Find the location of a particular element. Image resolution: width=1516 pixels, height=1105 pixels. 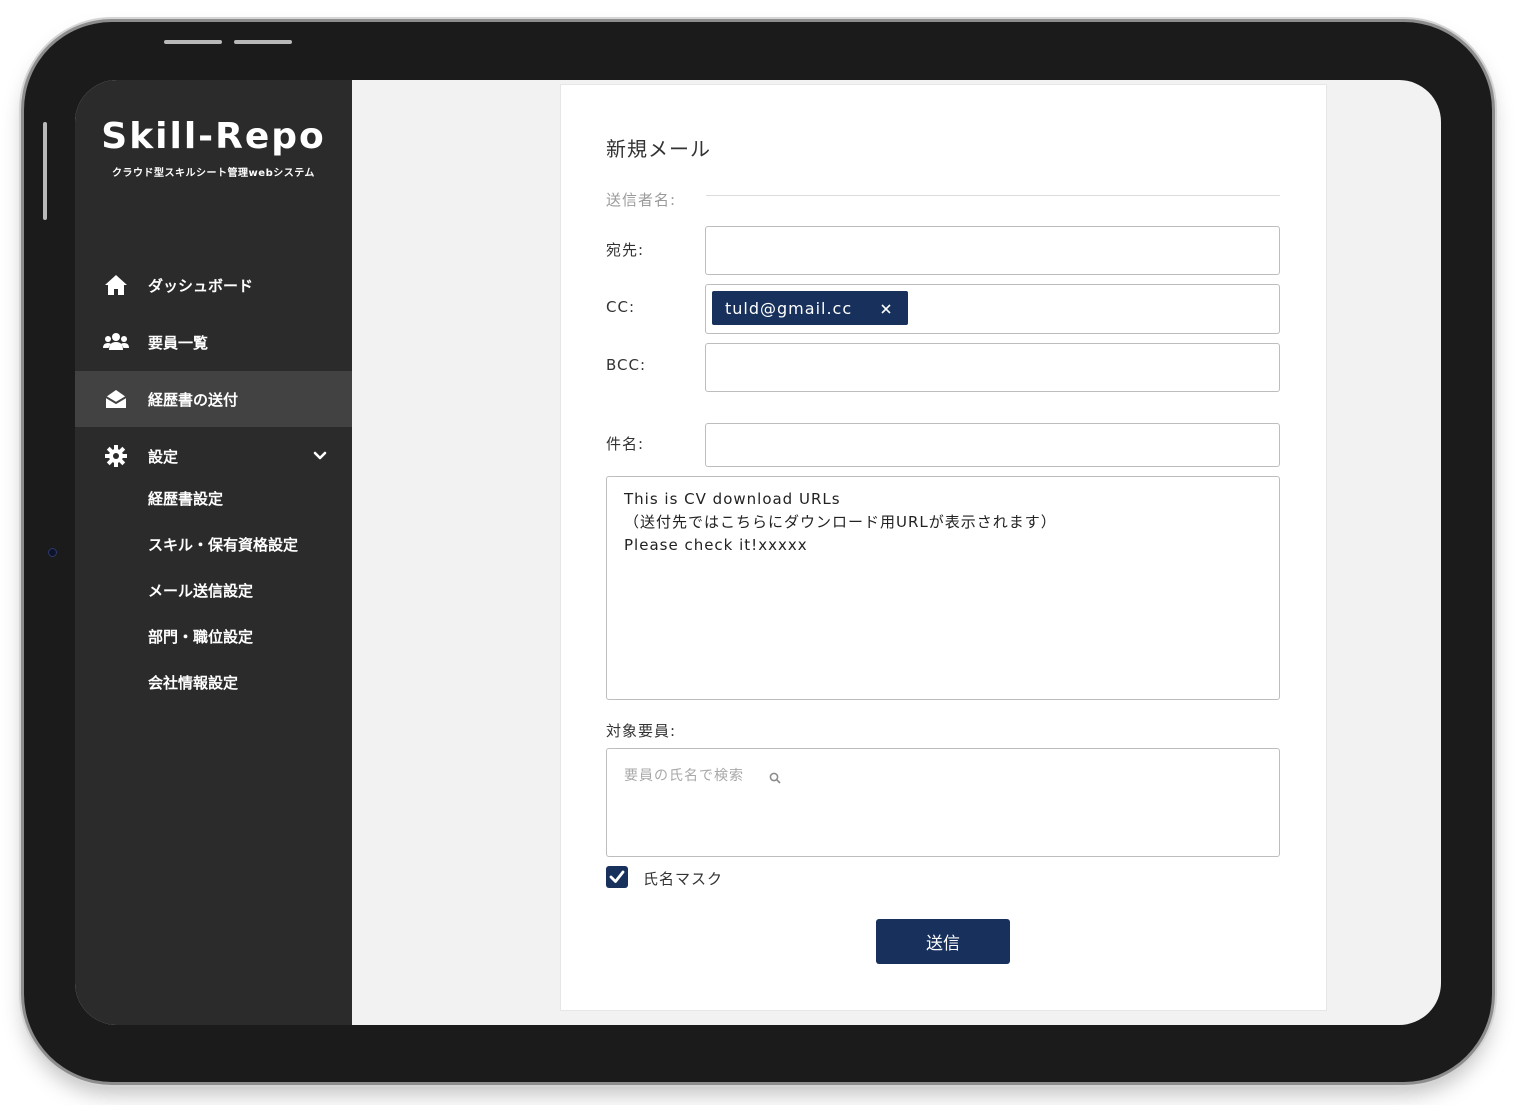

sidebar-item-label: 要員一覧 is located at coordinates (178, 342).